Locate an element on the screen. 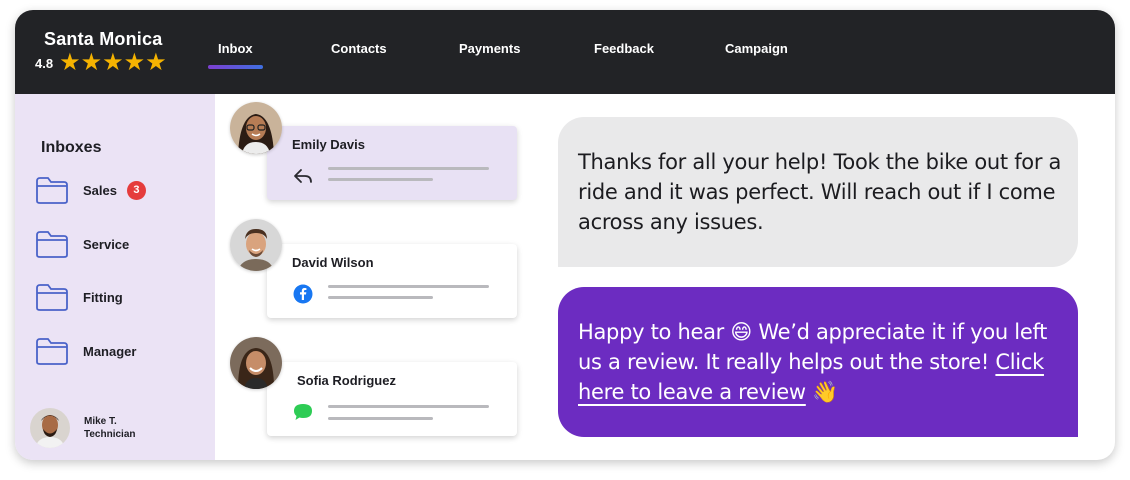 The width and height of the screenshot is (1130, 480). sidebar-item-sales: Sales 3 is located at coordinates (90, 190).